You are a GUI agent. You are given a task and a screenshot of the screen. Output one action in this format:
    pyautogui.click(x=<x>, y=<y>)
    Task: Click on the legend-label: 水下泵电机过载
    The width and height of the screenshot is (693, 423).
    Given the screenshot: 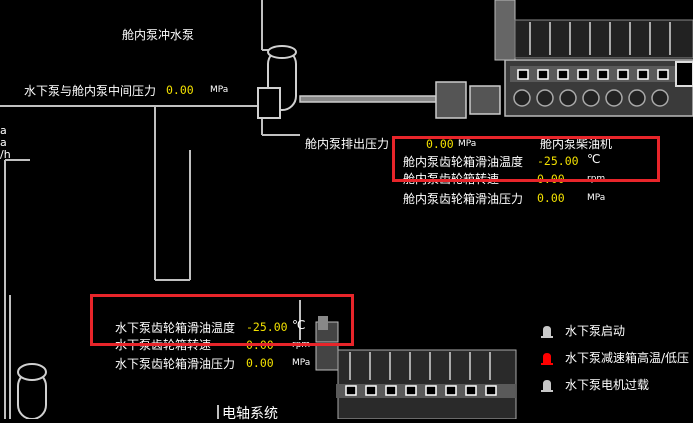 What is the action you would take?
    pyautogui.click(x=607, y=385)
    